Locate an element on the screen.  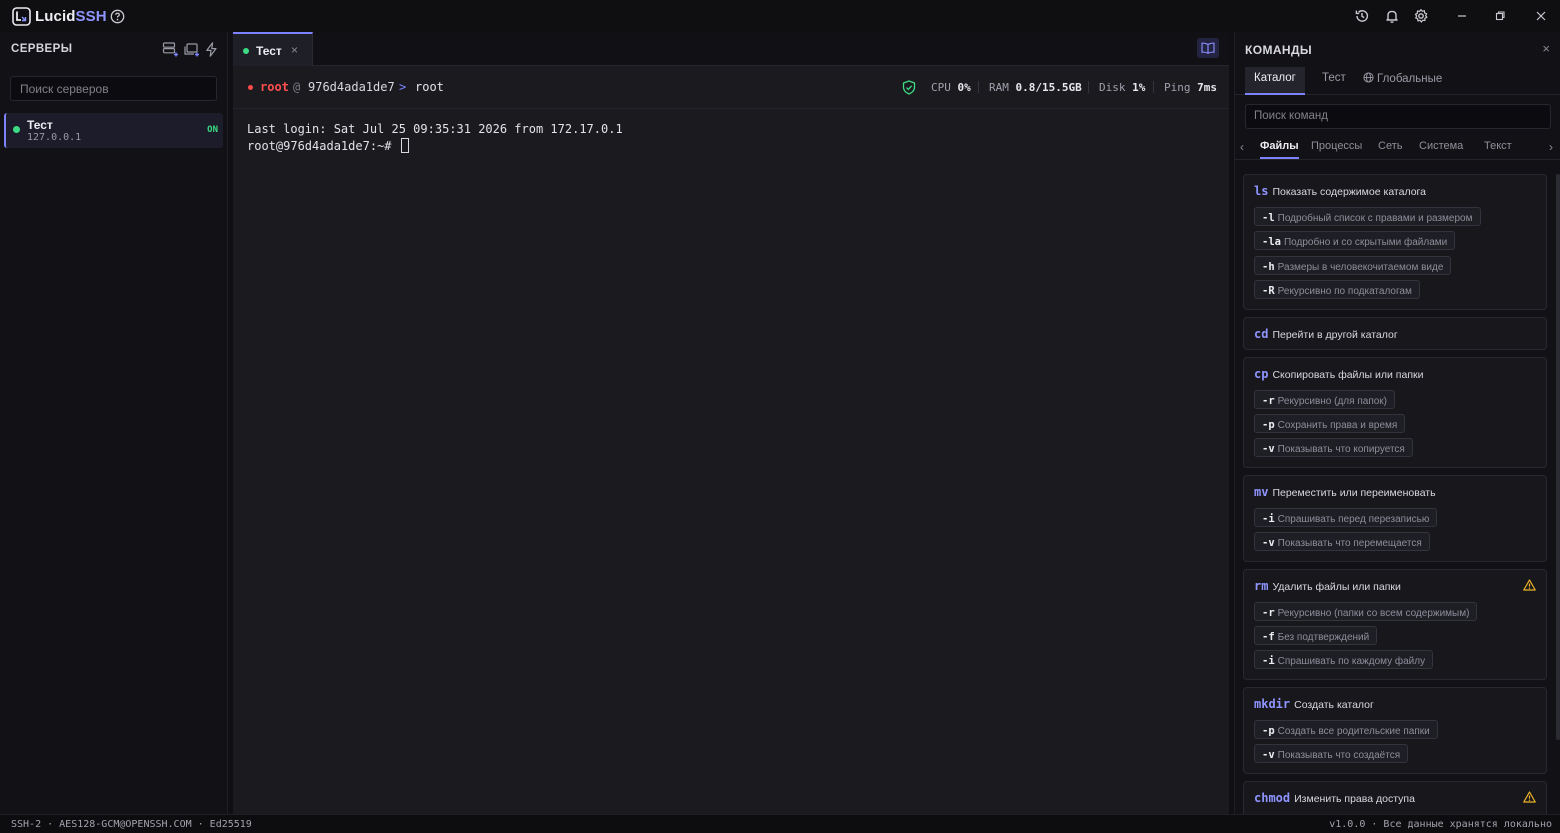
add-group-icon is located at coordinates (191, 49).